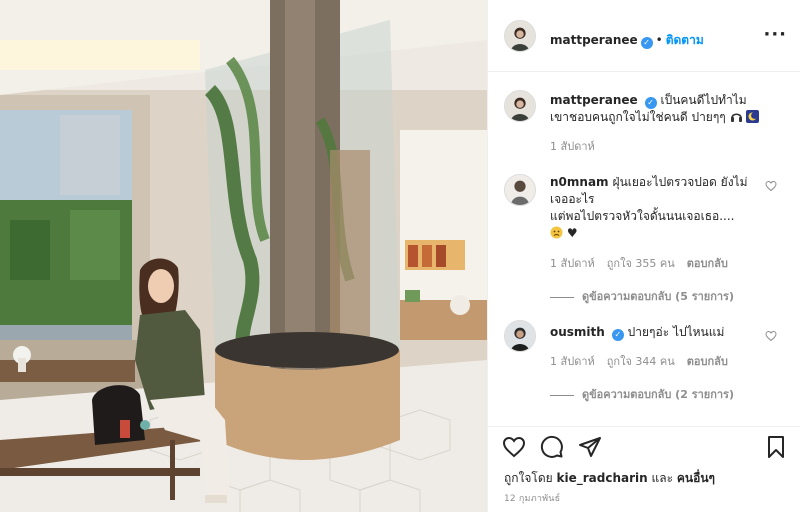 This screenshot has width=800, height=512. I want to click on comment-meta: 1 สัปดาห์ ถูกใจ 344 คน ตอบกลับ, so click(645, 361).